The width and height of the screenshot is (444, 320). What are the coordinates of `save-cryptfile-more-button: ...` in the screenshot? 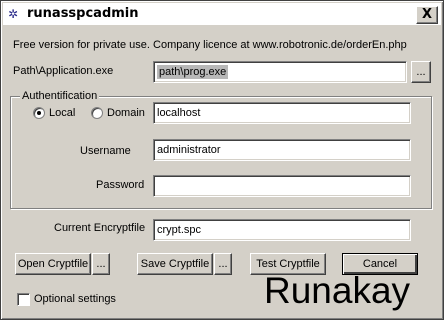 It's located at (223, 264).